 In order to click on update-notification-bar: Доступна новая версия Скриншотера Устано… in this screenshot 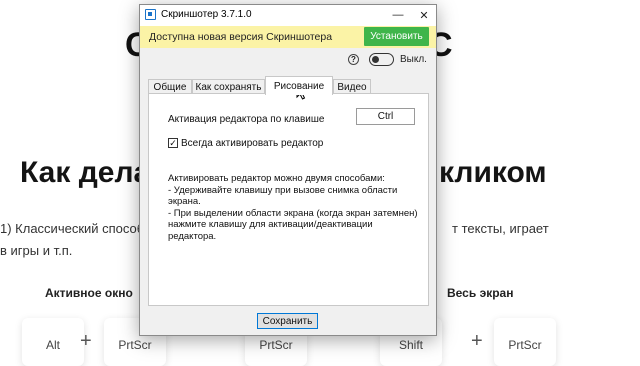, I will do `click(288, 37)`.